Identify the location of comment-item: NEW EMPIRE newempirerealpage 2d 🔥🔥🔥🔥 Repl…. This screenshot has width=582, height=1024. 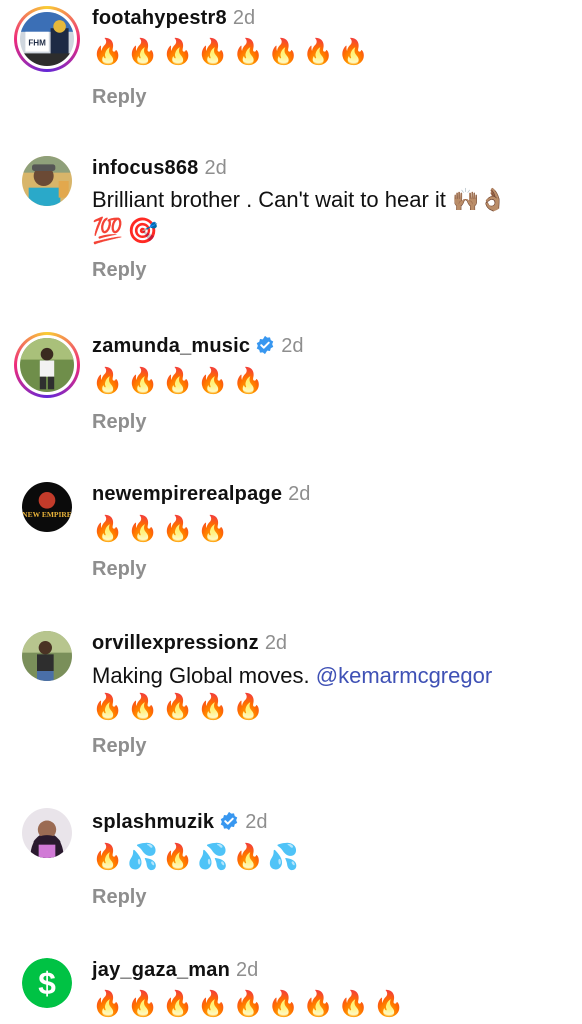
(291, 544).